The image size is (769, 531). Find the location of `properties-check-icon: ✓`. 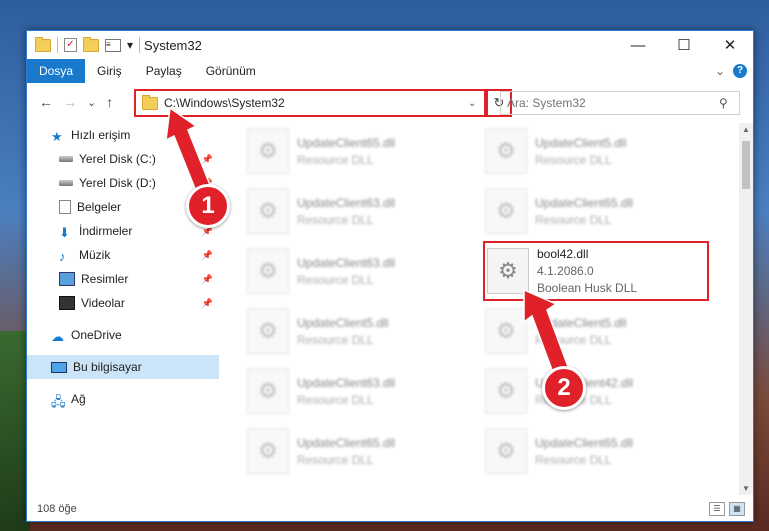

properties-check-icon: ✓ is located at coordinates (70, 45).